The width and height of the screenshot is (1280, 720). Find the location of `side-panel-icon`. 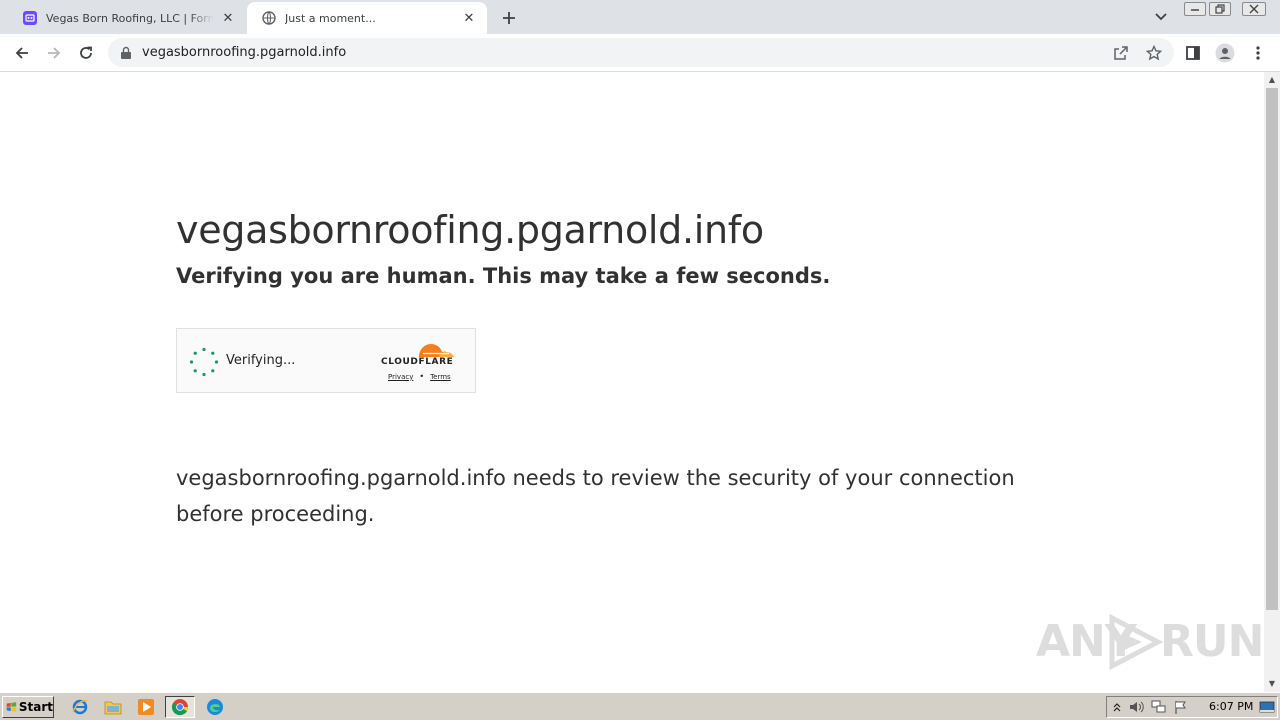

side-panel-icon is located at coordinates (1193, 53).